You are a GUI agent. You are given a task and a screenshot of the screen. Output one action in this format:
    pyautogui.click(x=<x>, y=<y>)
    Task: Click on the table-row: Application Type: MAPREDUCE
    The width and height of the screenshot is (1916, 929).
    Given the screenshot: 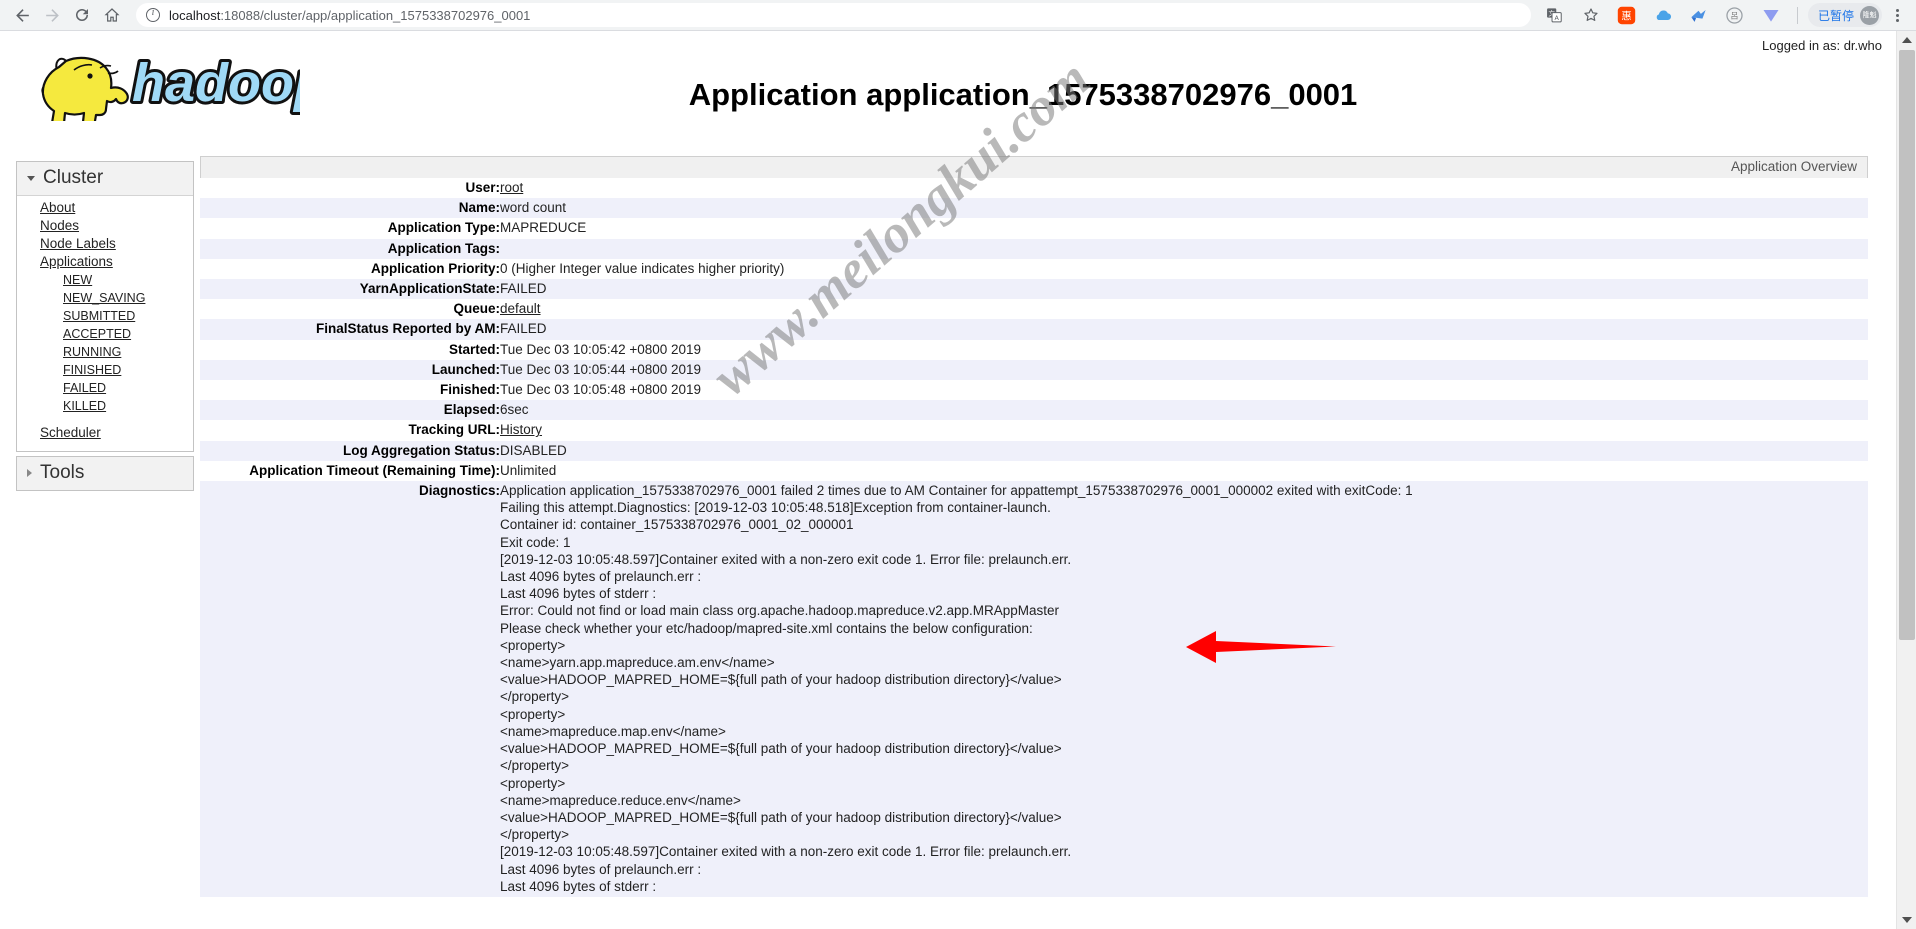 What is the action you would take?
    pyautogui.click(x=1034, y=228)
    